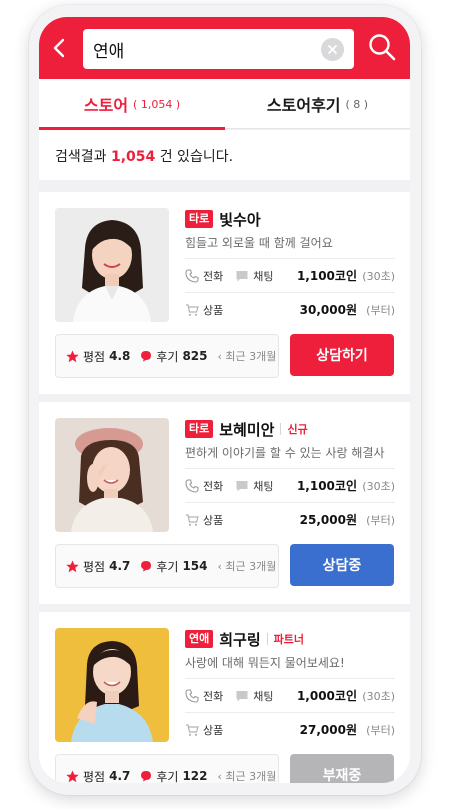 The width and height of the screenshot is (449, 809). What do you see at coordinates (83, 157) in the screenshot?
I see `result-prefix: 검색결과` at bounding box center [83, 157].